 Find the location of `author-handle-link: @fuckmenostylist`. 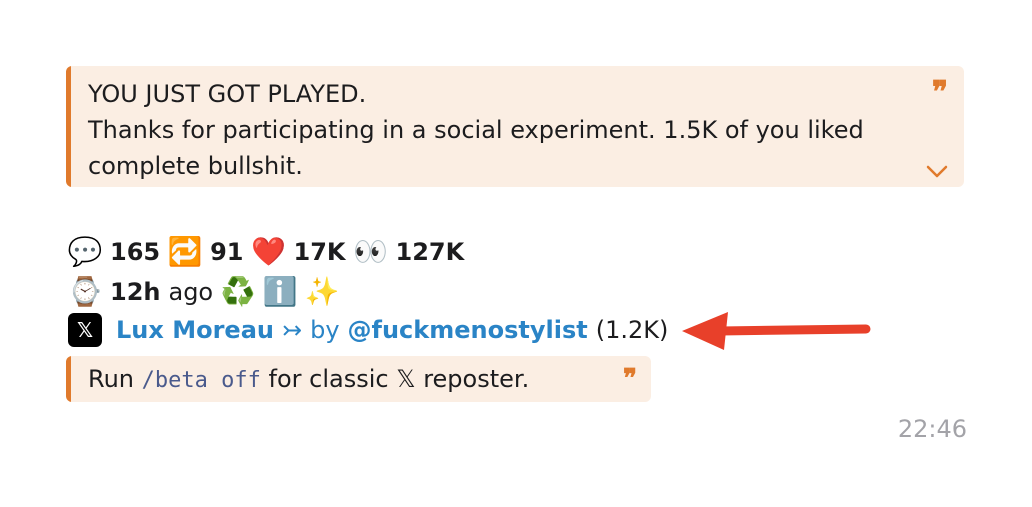

author-handle-link: @fuckmenostylist is located at coordinates (468, 330).